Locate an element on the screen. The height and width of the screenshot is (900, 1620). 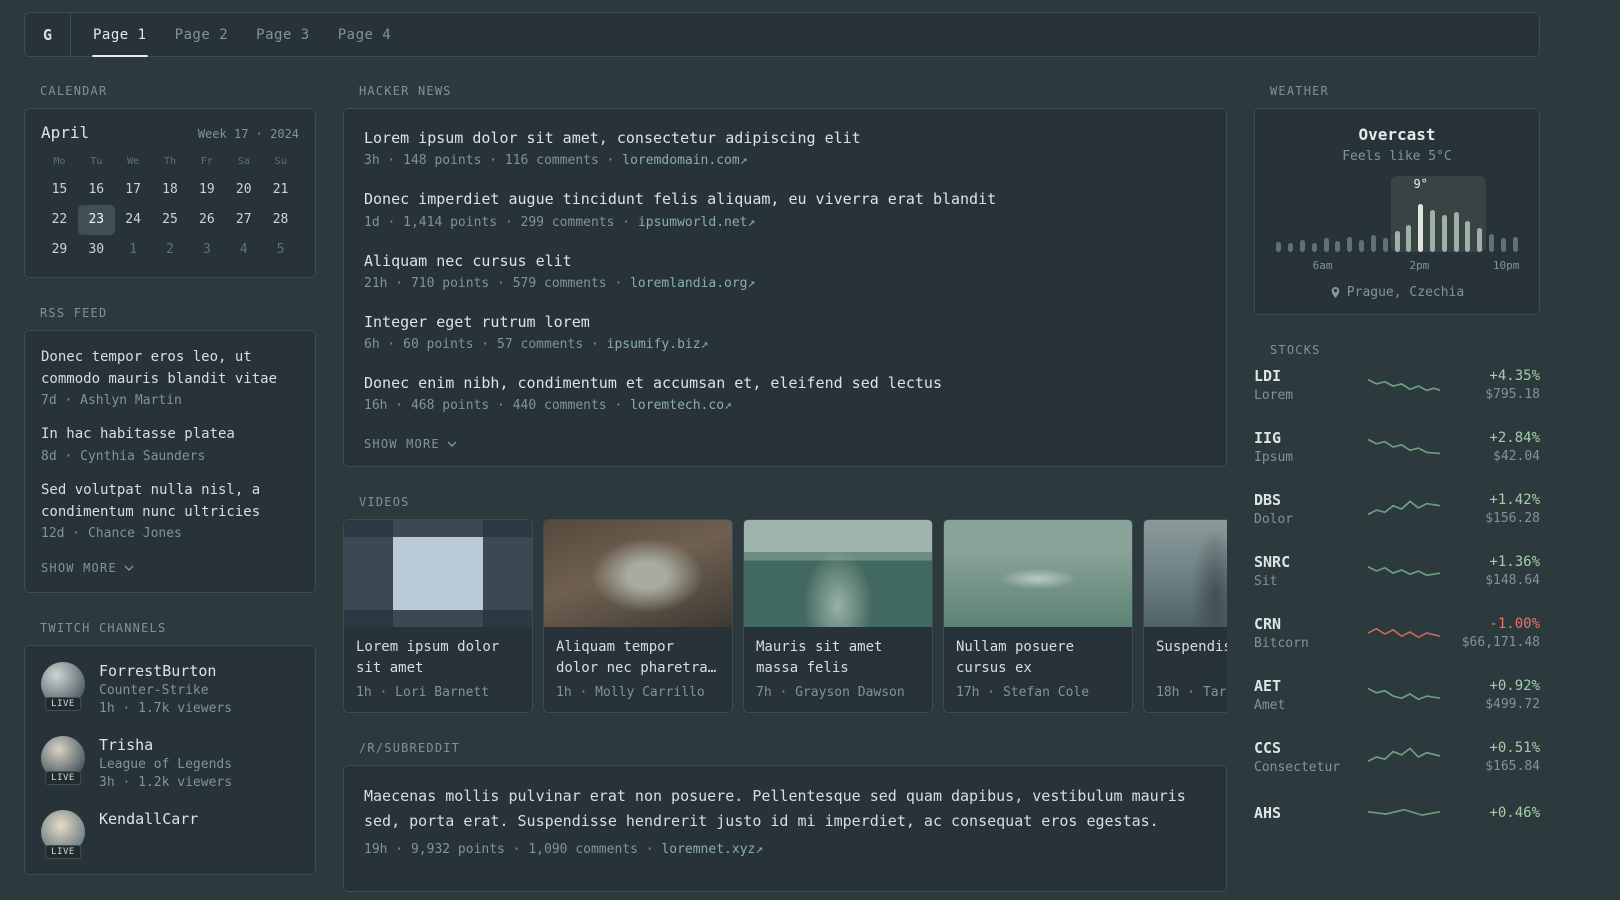
calendar-day: 24 is located at coordinates (133, 219).